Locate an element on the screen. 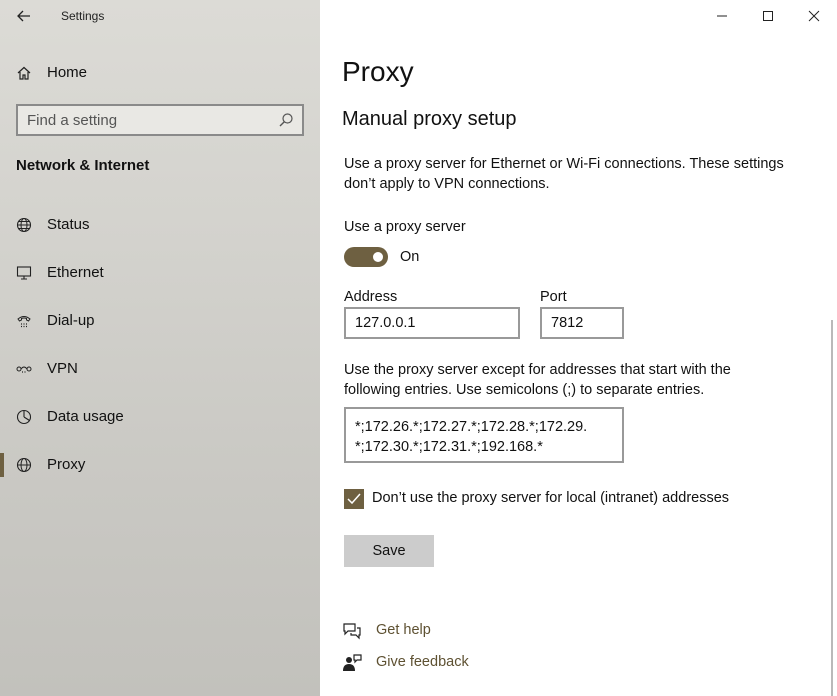  checkmark-icon is located at coordinates (354, 499).